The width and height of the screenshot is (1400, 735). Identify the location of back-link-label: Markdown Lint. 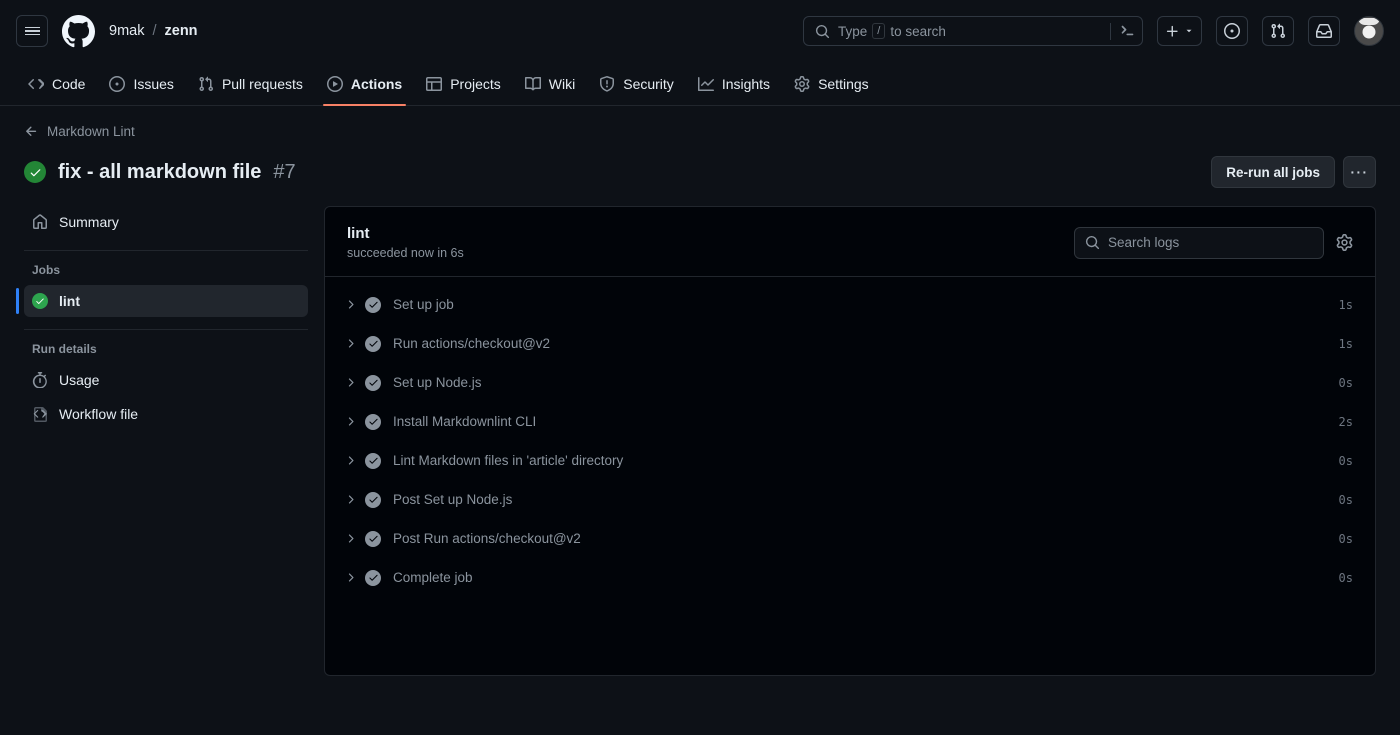
(91, 131).